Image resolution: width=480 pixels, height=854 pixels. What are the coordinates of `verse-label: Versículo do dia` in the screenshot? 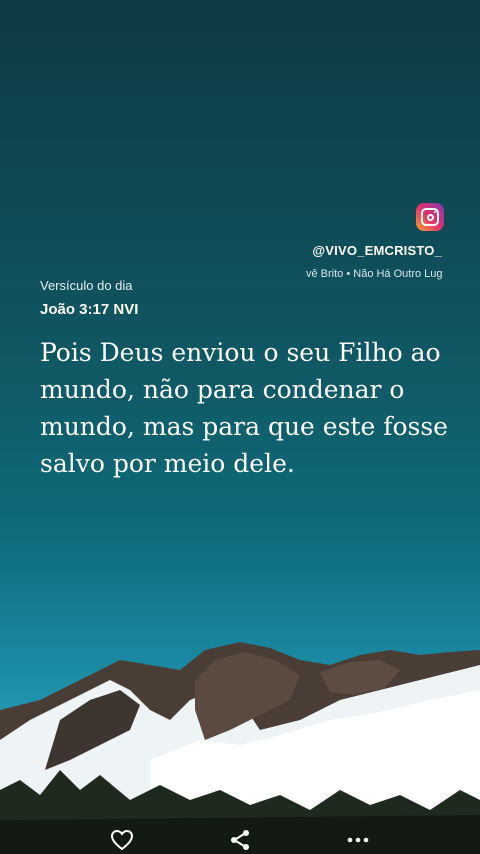 It's located at (86, 285).